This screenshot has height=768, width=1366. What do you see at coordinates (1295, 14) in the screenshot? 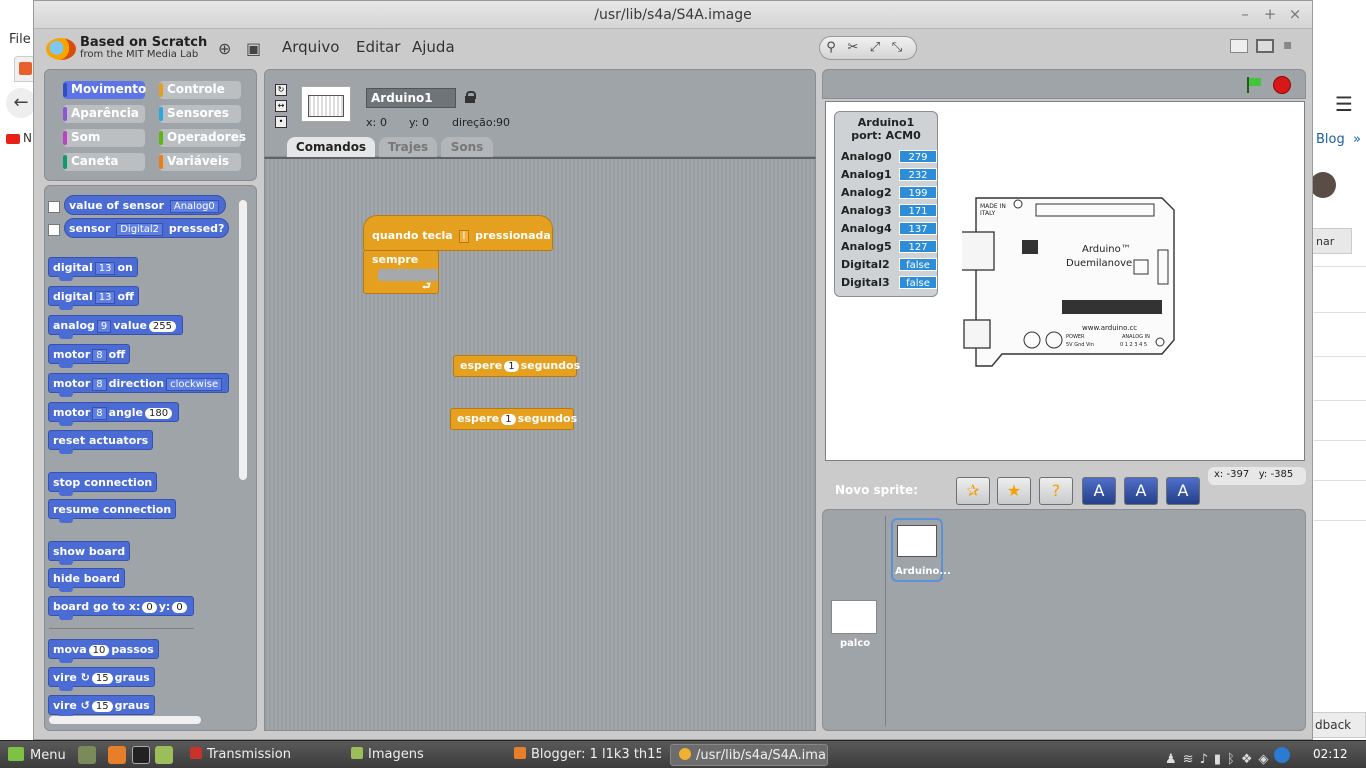
I see `close-button: ×` at bounding box center [1295, 14].